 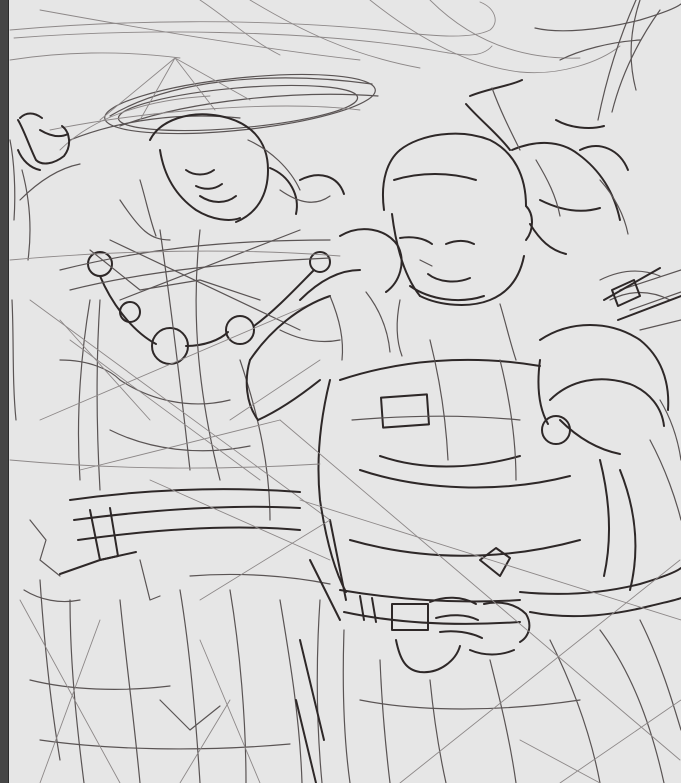 I want to click on background-swirl-strokes, so click(x=607, y=60).